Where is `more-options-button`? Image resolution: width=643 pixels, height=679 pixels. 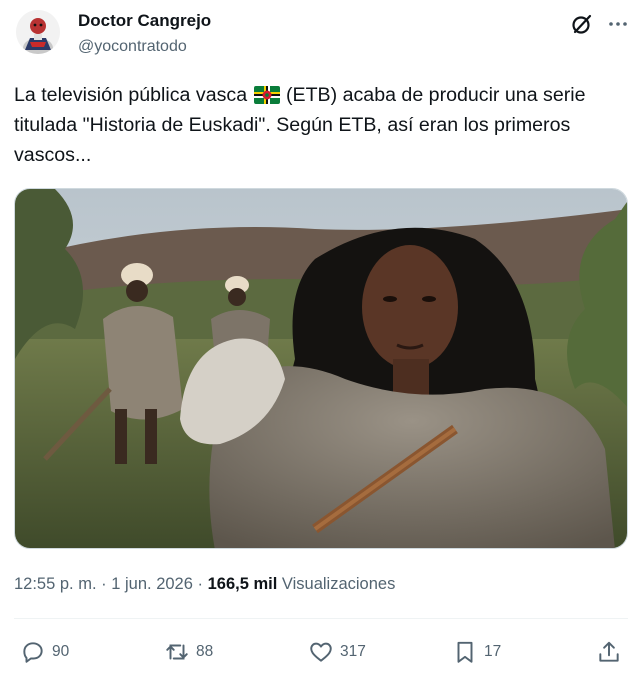
more-options-button is located at coordinates (618, 24).